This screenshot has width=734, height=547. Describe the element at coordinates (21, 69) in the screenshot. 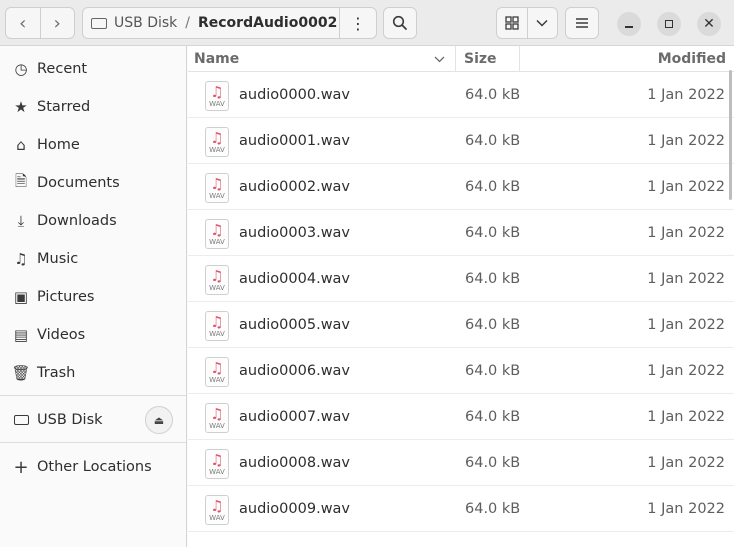

I see `clock-icon: ◷` at that location.